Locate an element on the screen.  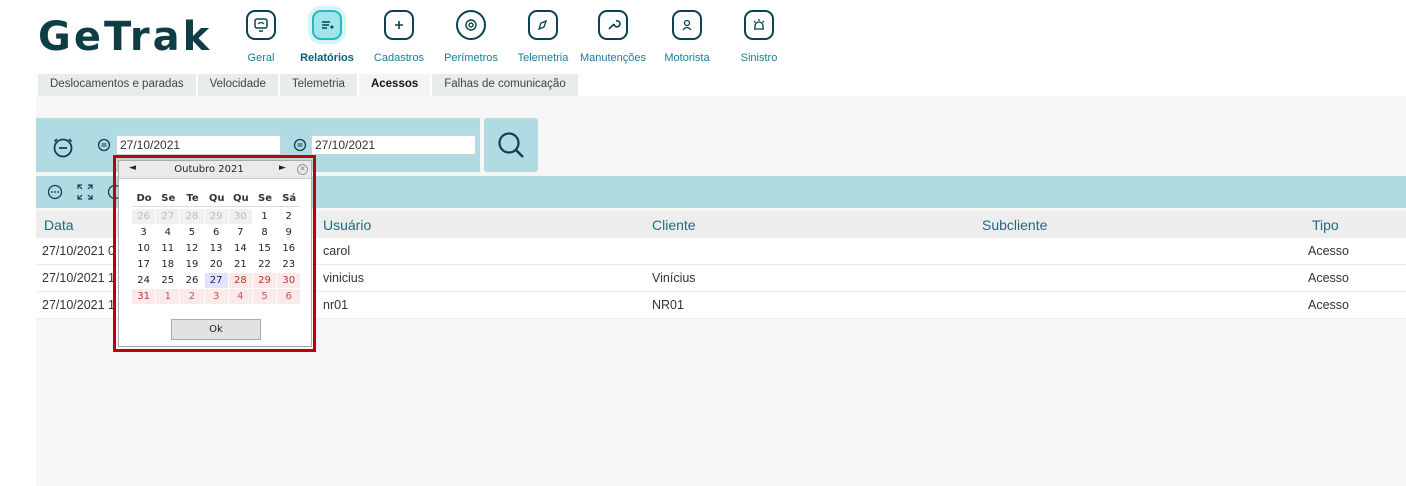
day-cell: 13 is located at coordinates (216, 248).